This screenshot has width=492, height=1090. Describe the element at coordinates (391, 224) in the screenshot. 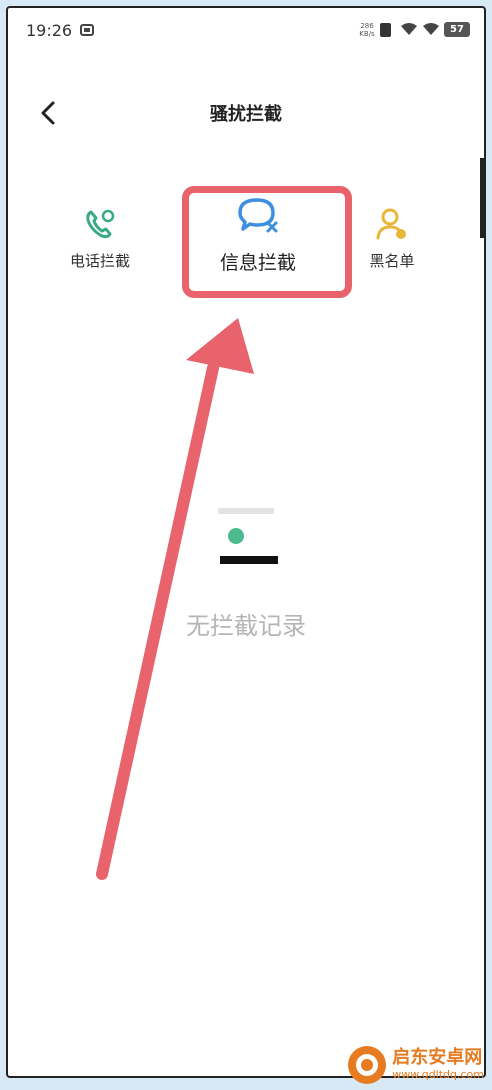

I see `blacklist-person-icon` at that location.